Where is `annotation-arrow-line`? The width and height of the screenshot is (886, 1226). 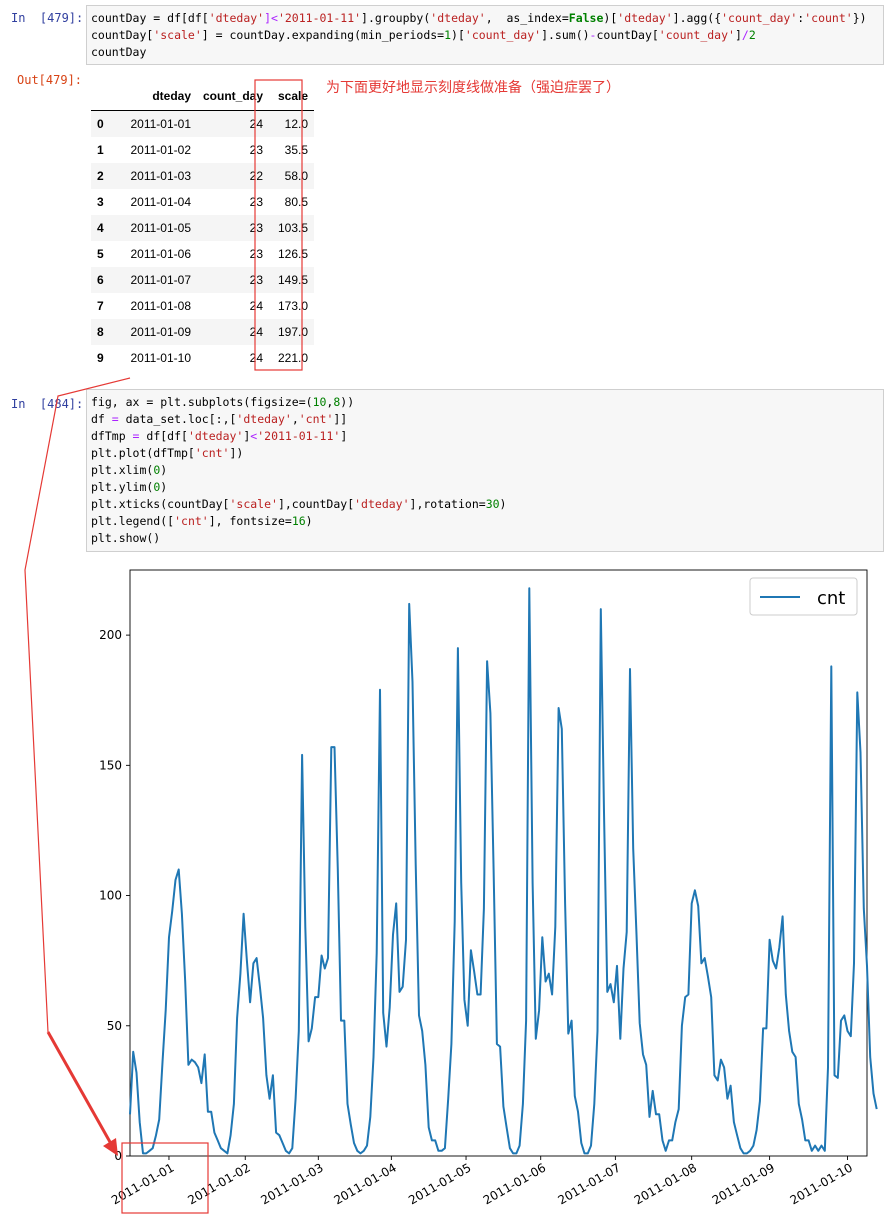
annotation-arrow-line is located at coordinates (79, 1087).